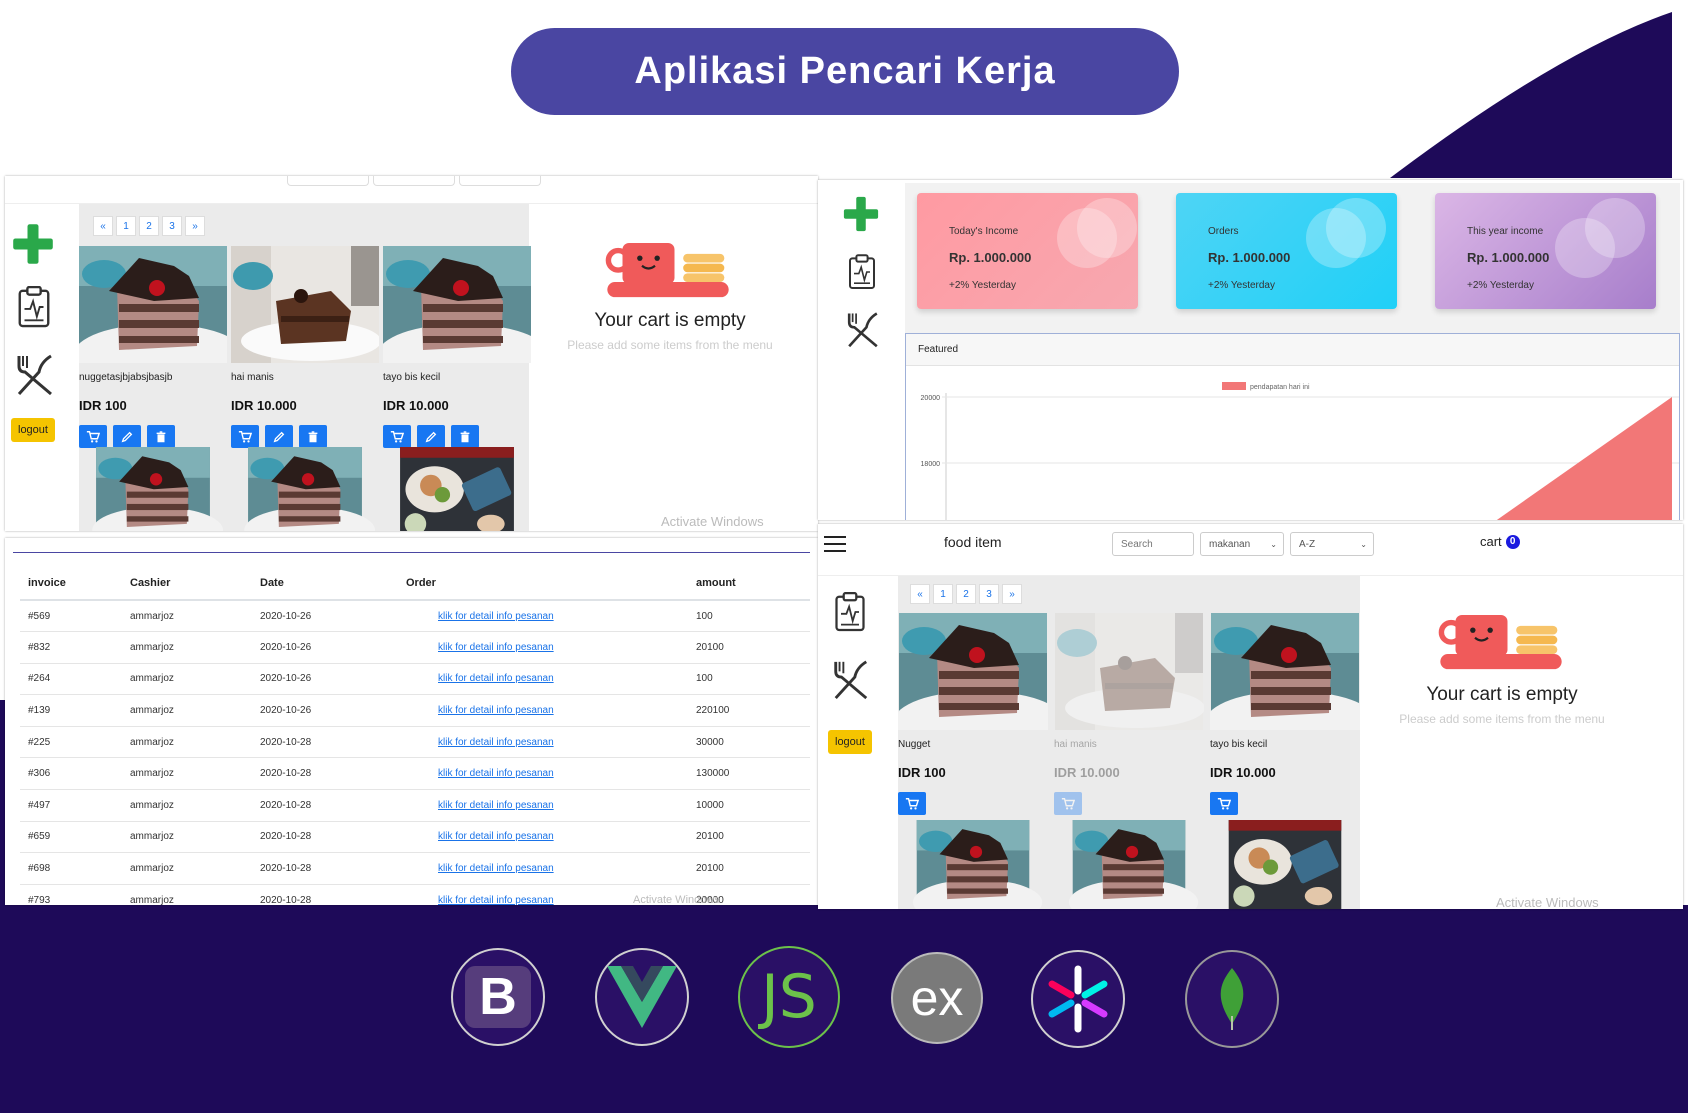 Image resolution: width=1688 pixels, height=1113 pixels. What do you see at coordinates (753, 837) in the screenshot?
I see `amount-cell: 20100` at bounding box center [753, 837].